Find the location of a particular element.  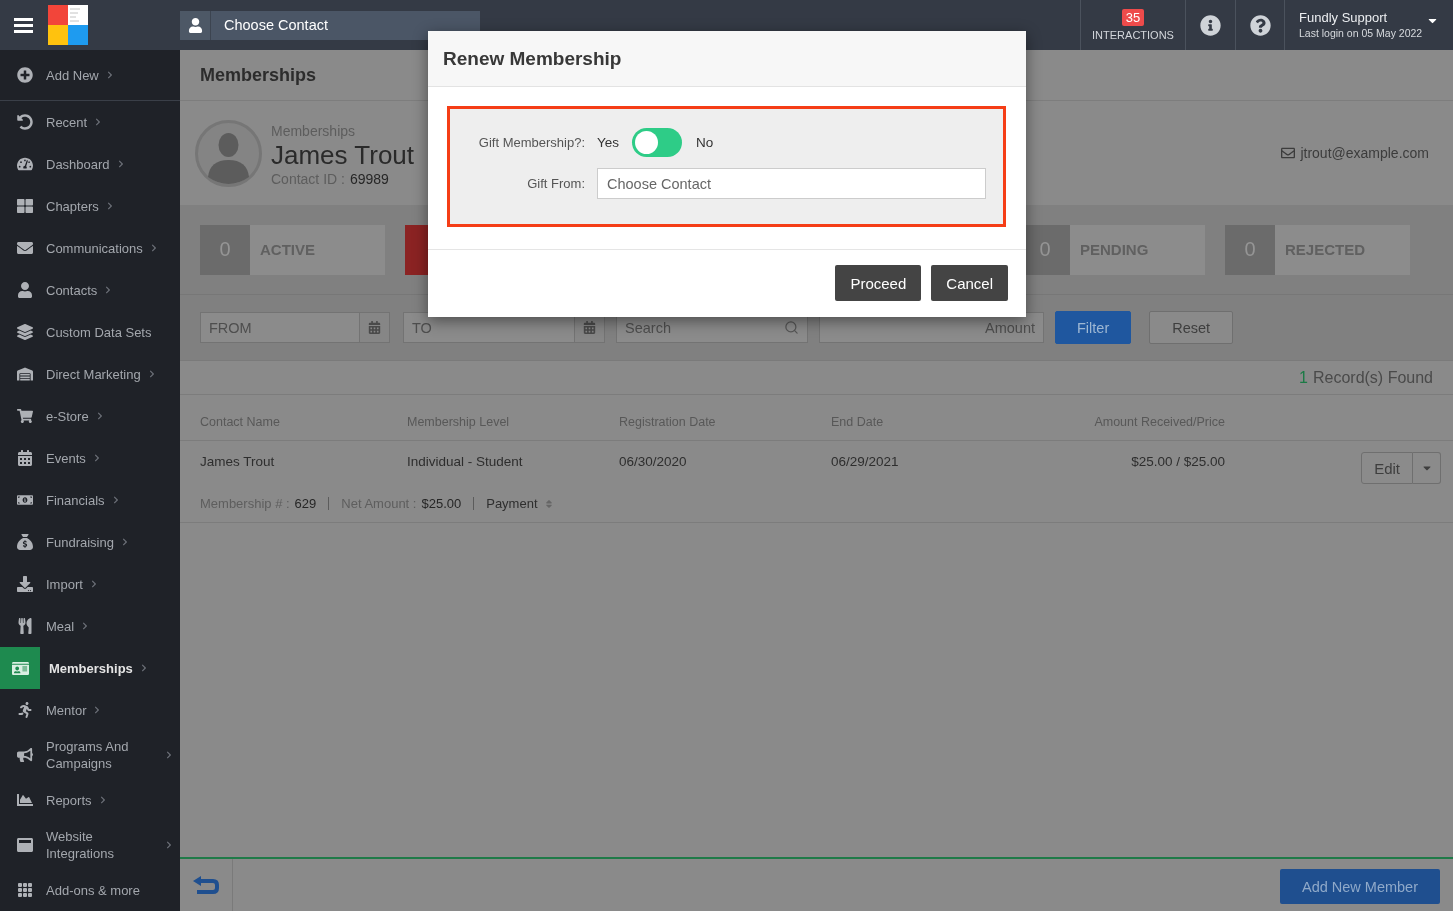

avatar-placeholder is located at coordinates (228, 153).